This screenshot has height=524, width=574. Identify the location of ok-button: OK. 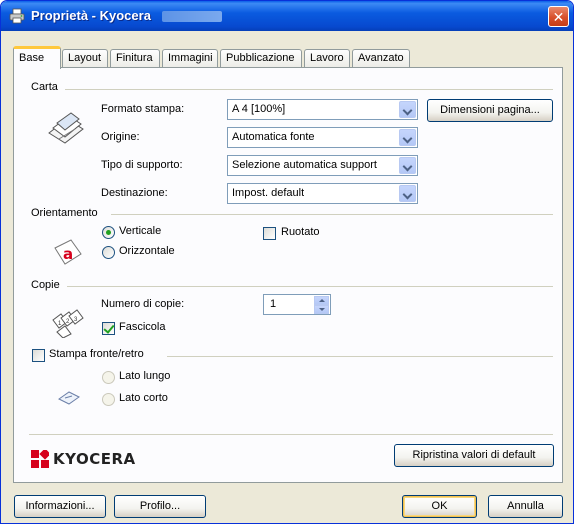
(439, 506).